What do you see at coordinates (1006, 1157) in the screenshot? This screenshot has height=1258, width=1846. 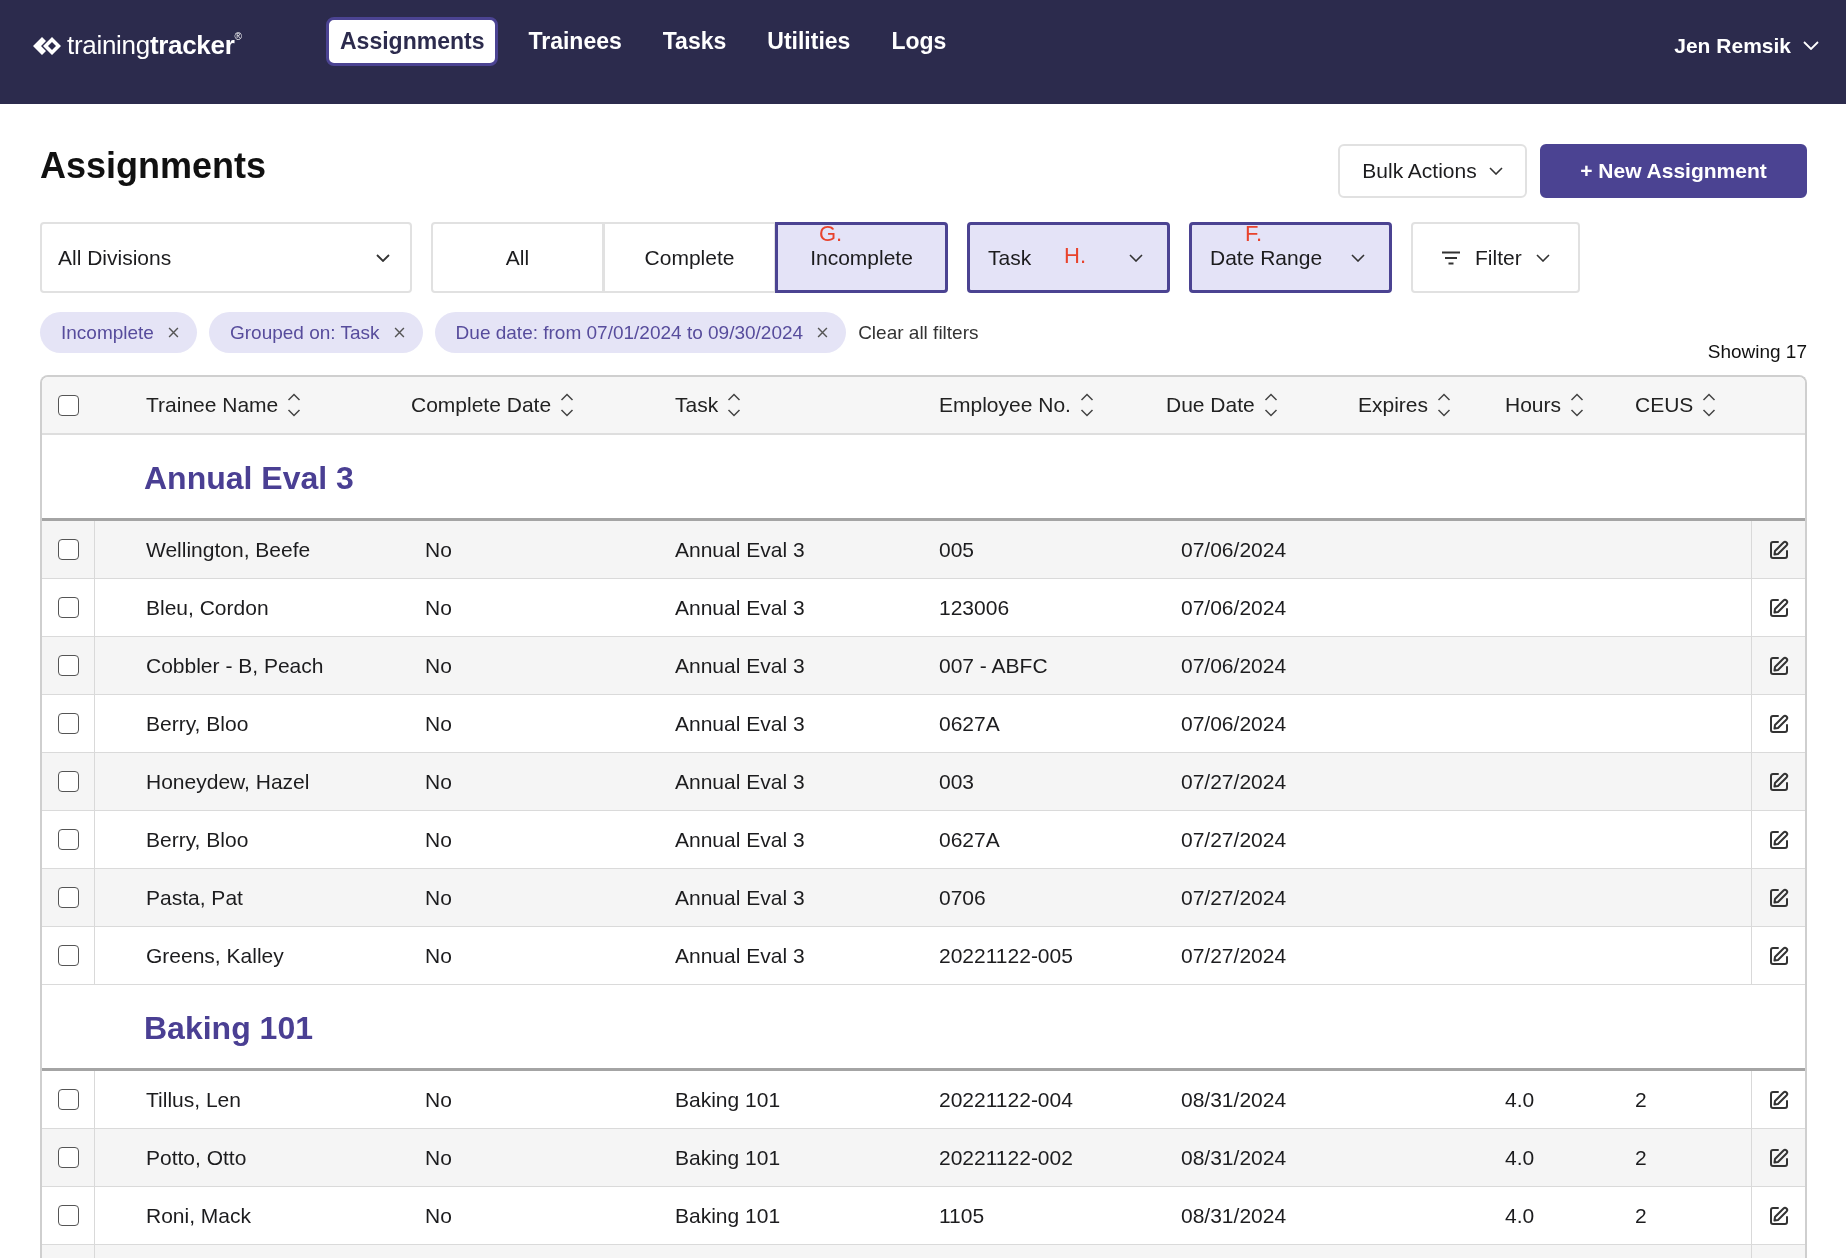 I see `table-cell: 20221122-002` at bounding box center [1006, 1157].